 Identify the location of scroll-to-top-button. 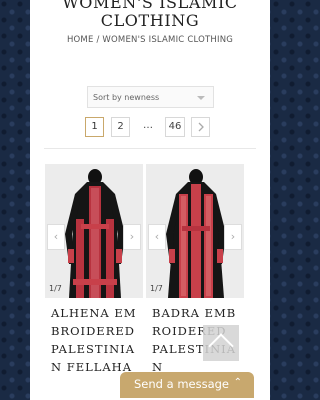
(221, 343).